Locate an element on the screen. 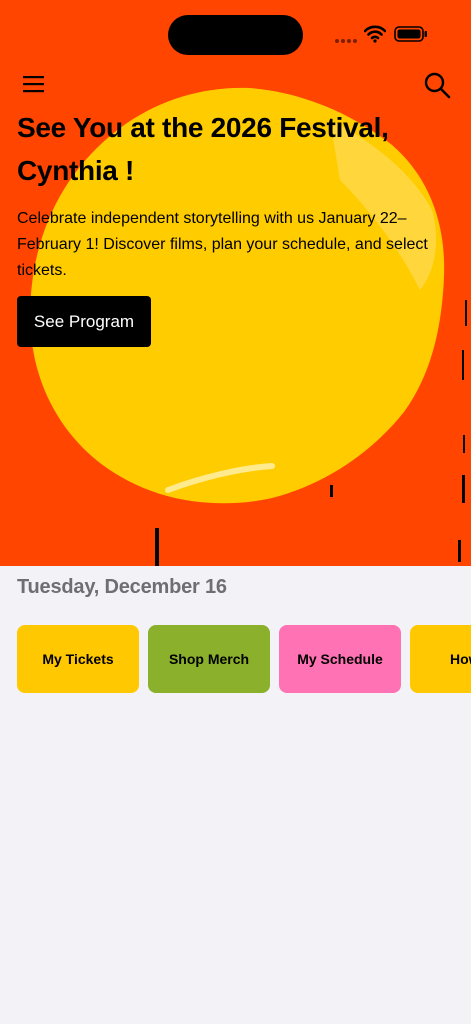  hamburger-menu-icon is located at coordinates (34, 84).